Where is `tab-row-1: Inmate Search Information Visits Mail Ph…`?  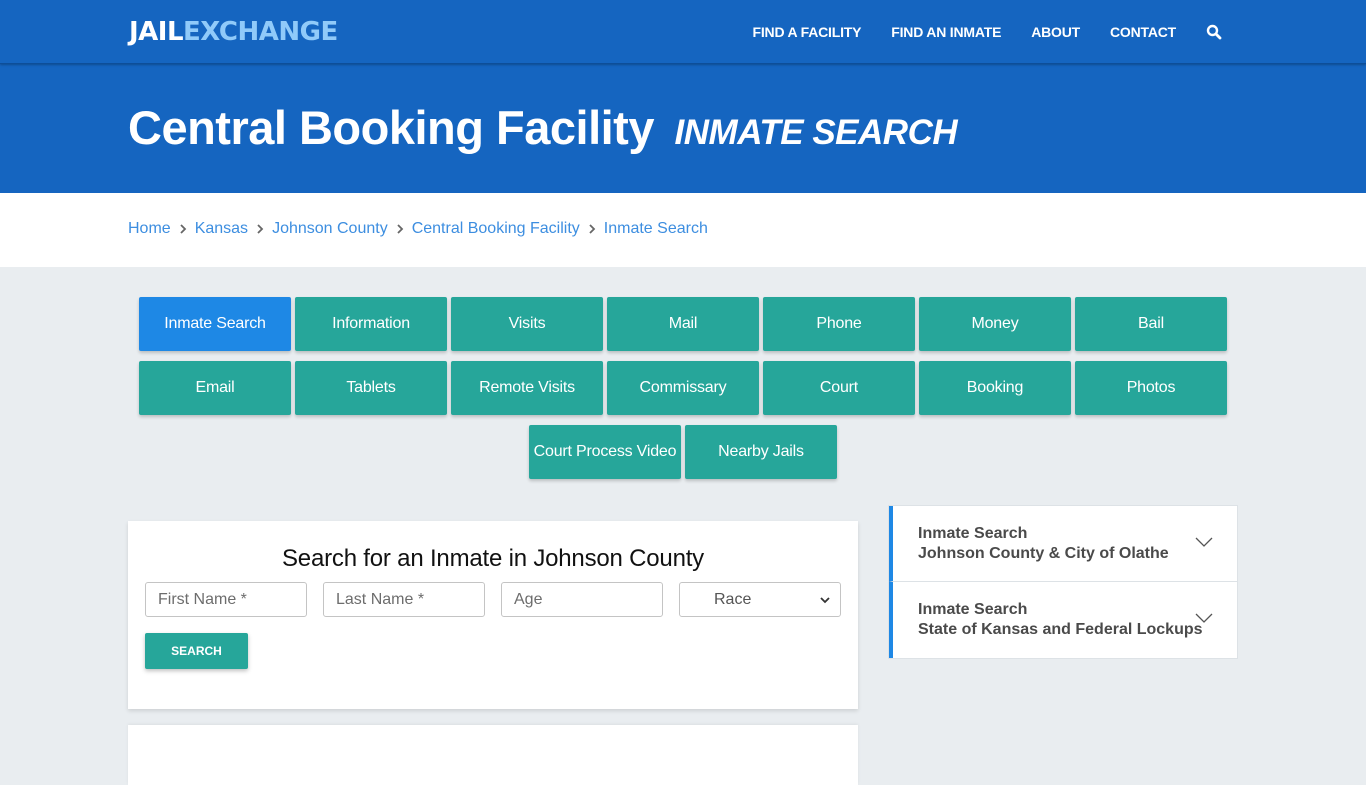
tab-row-1: Inmate Search Information Visits Mail Ph… is located at coordinates (683, 324).